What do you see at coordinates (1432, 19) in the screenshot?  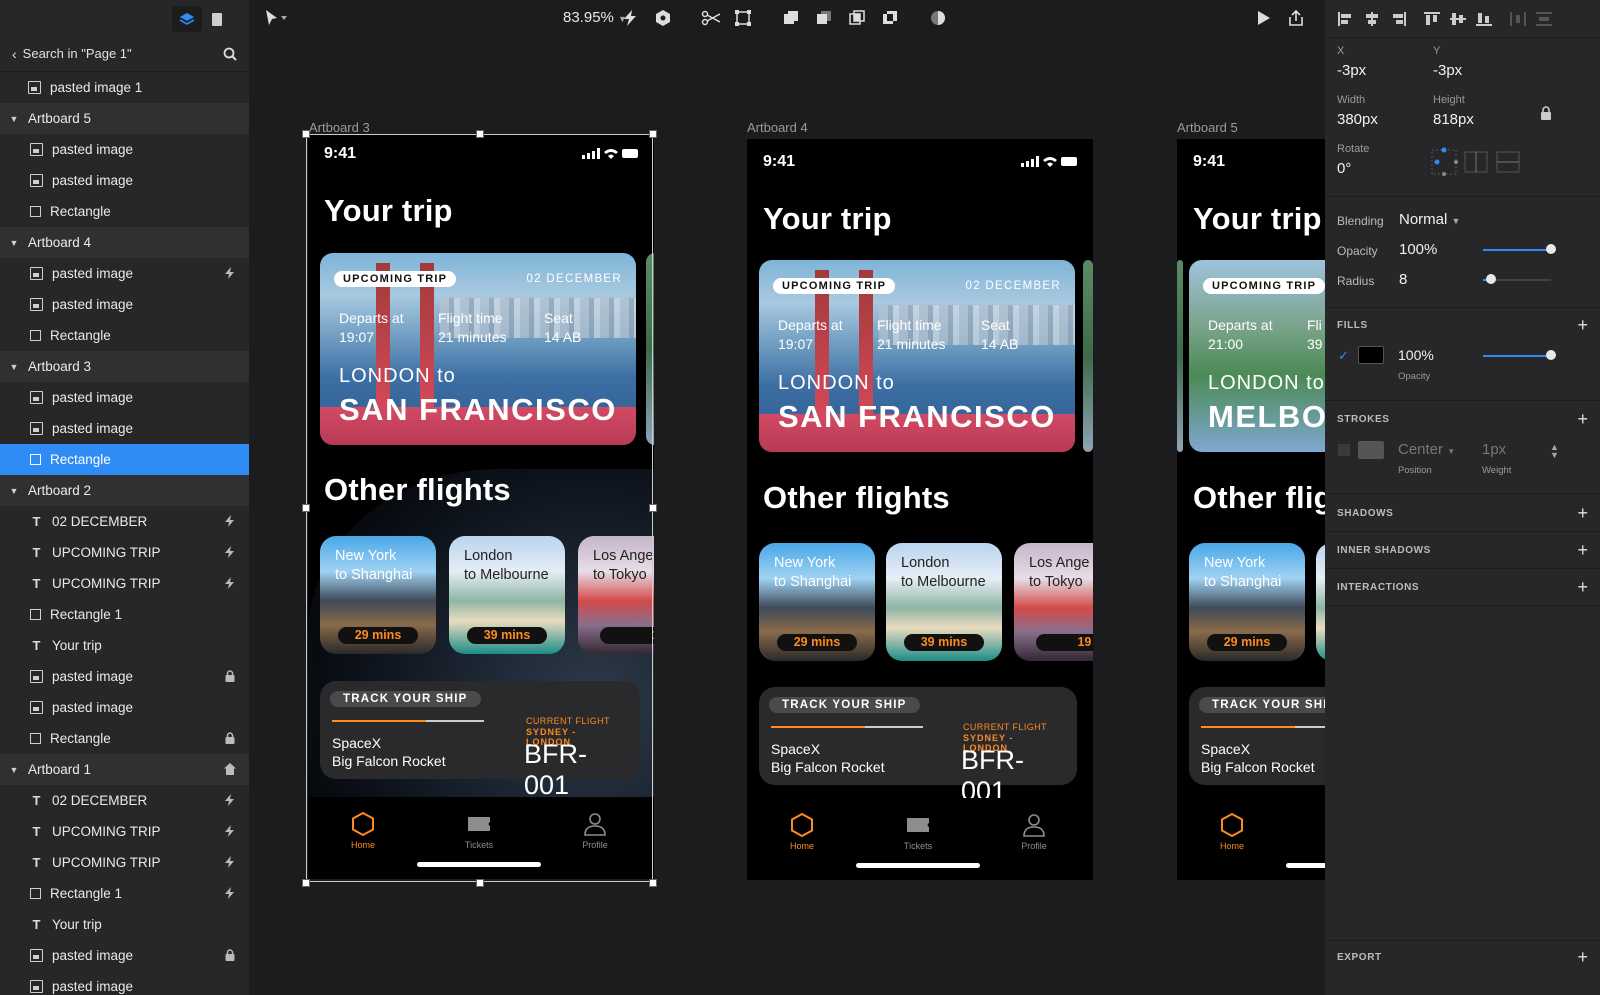 I see `align-top-icon` at bounding box center [1432, 19].